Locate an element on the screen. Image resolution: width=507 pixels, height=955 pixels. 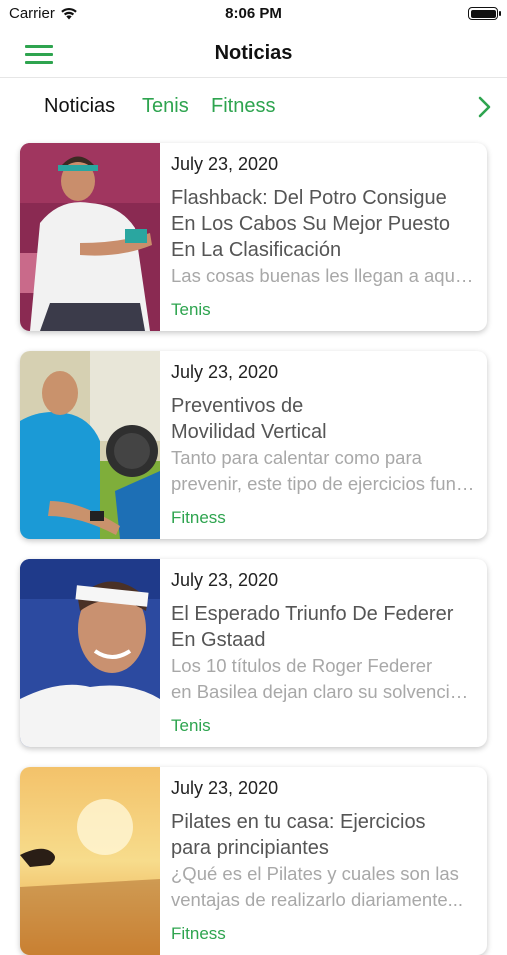
chevron-right-icon is located at coordinates (485, 107).